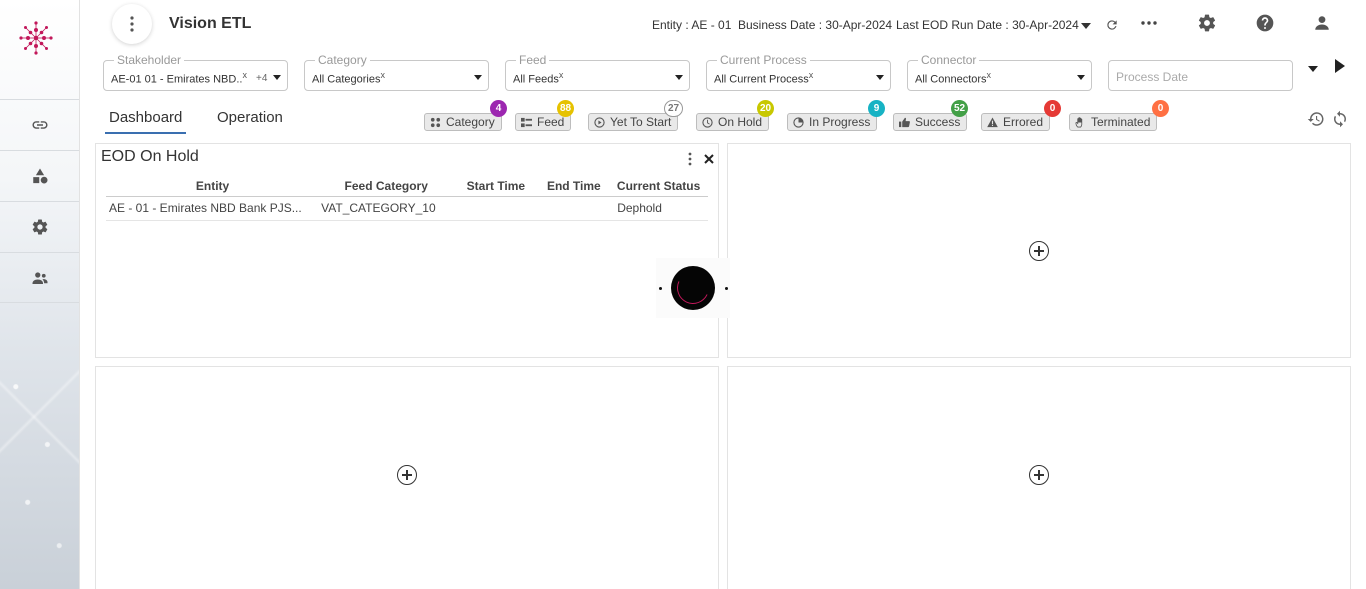  I want to click on more-button, so click(1149, 23).